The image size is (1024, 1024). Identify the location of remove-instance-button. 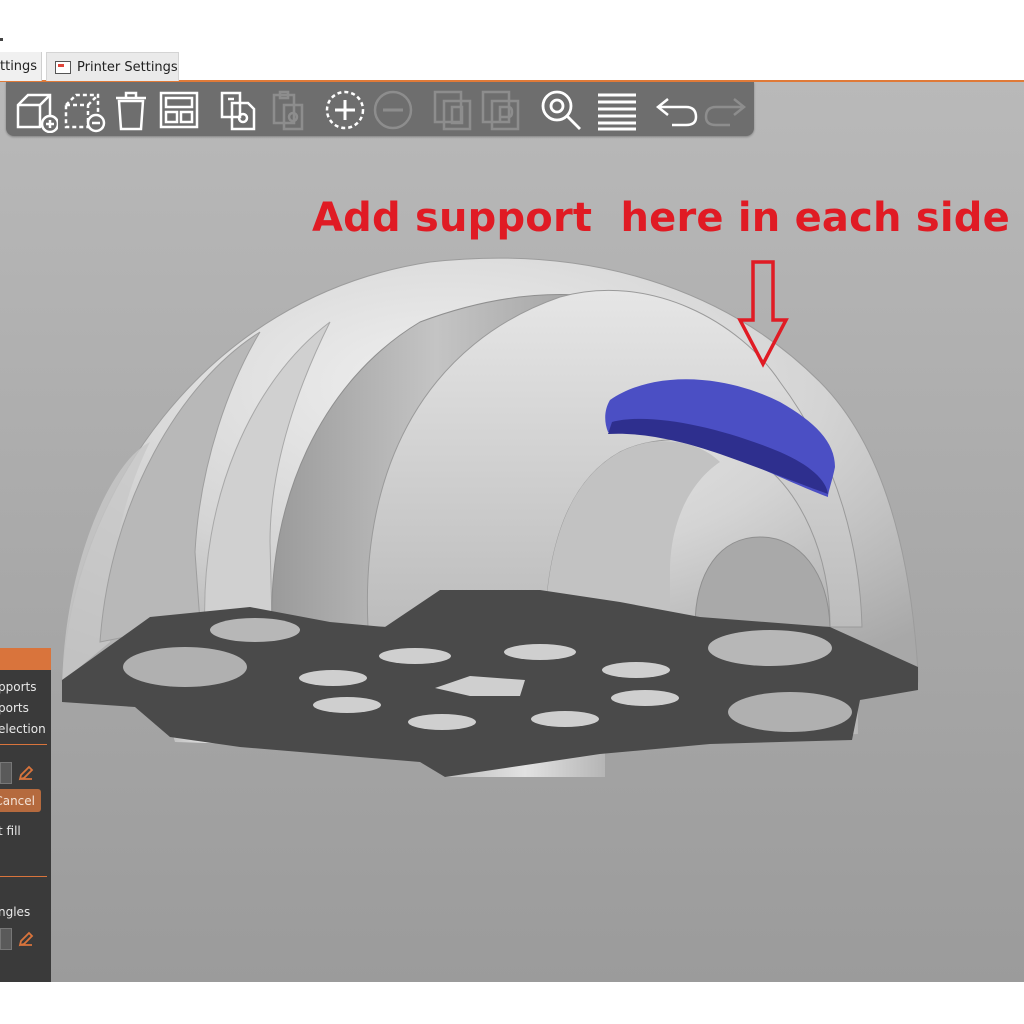
(393, 110).